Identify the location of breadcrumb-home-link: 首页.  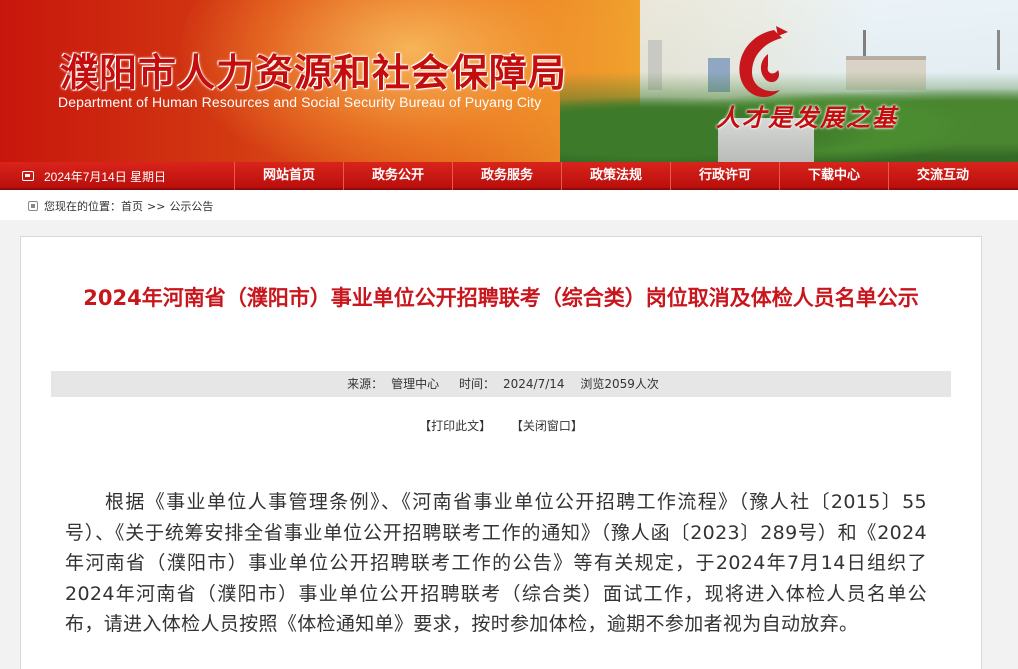
(132, 206).